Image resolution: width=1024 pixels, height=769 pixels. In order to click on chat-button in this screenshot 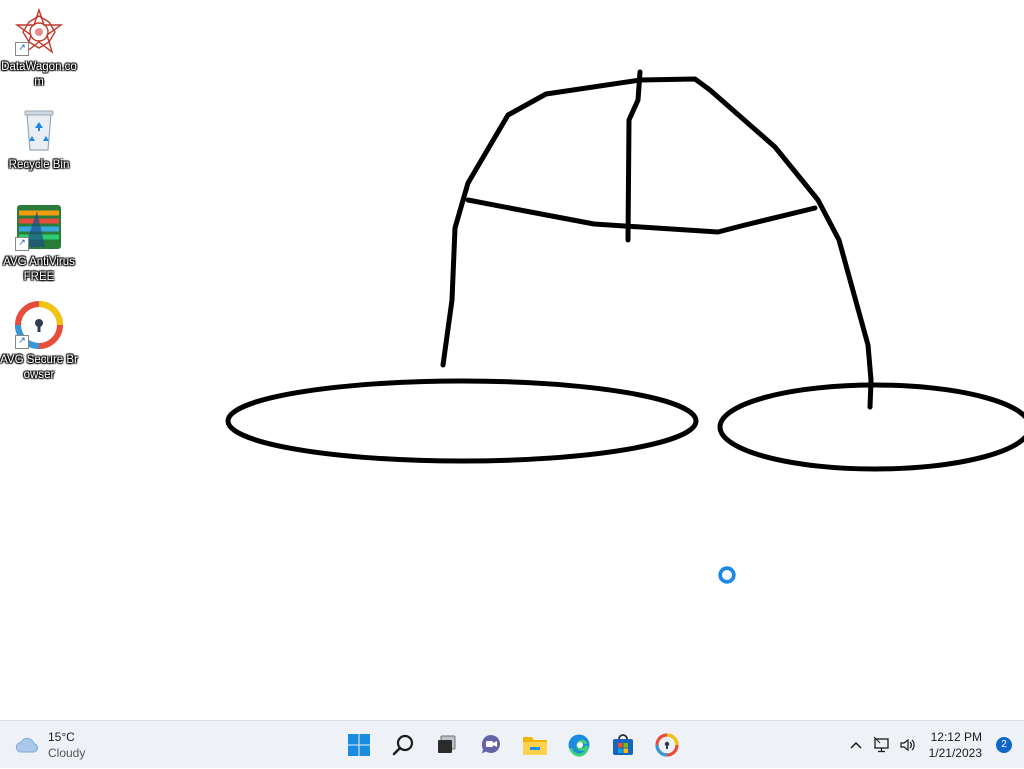, I will do `click(491, 745)`.